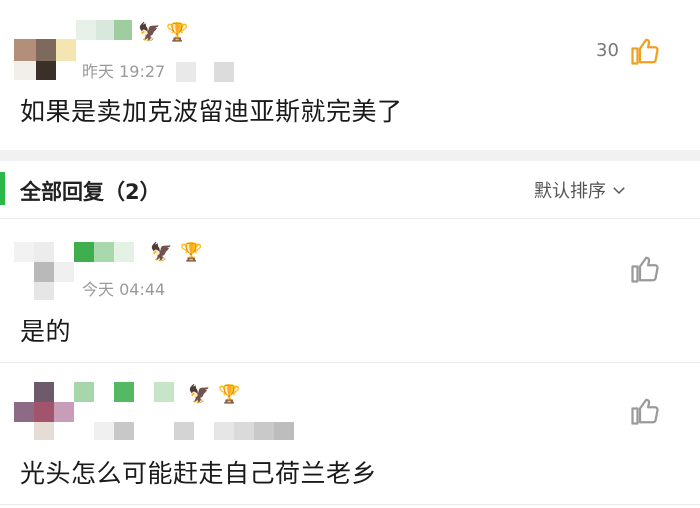  I want to click on reply-timestamp: 今天 04:44, so click(124, 289).